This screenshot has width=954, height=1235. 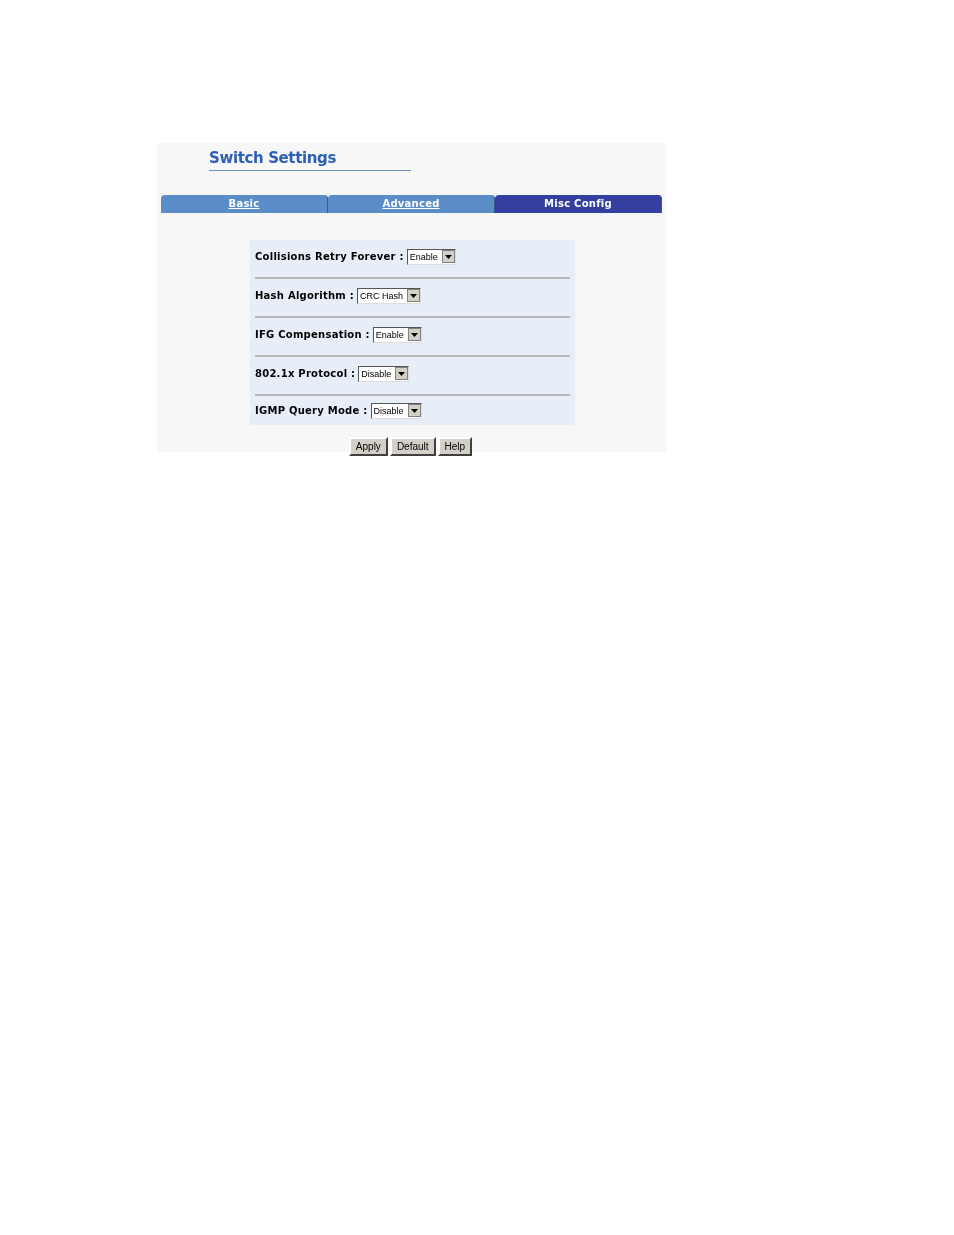 What do you see at coordinates (311, 411) in the screenshot?
I see `setting-label: IGMP Query Mode :` at bounding box center [311, 411].